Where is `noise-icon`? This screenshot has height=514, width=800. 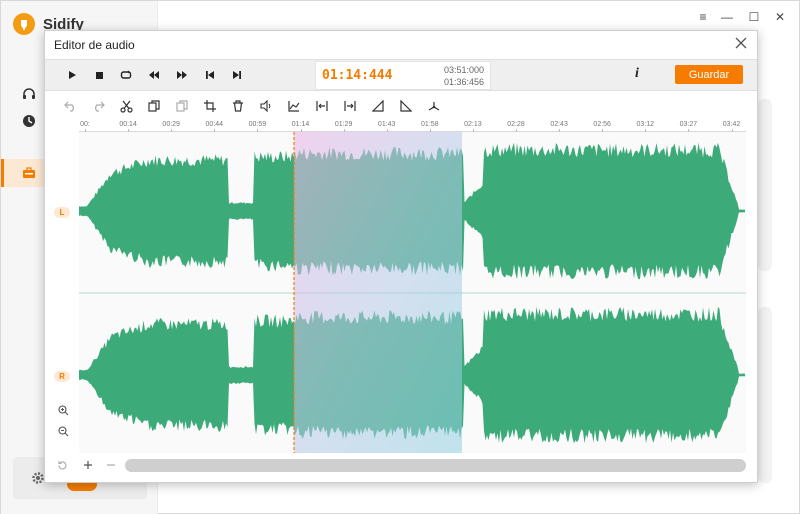 noise-icon is located at coordinates (434, 106).